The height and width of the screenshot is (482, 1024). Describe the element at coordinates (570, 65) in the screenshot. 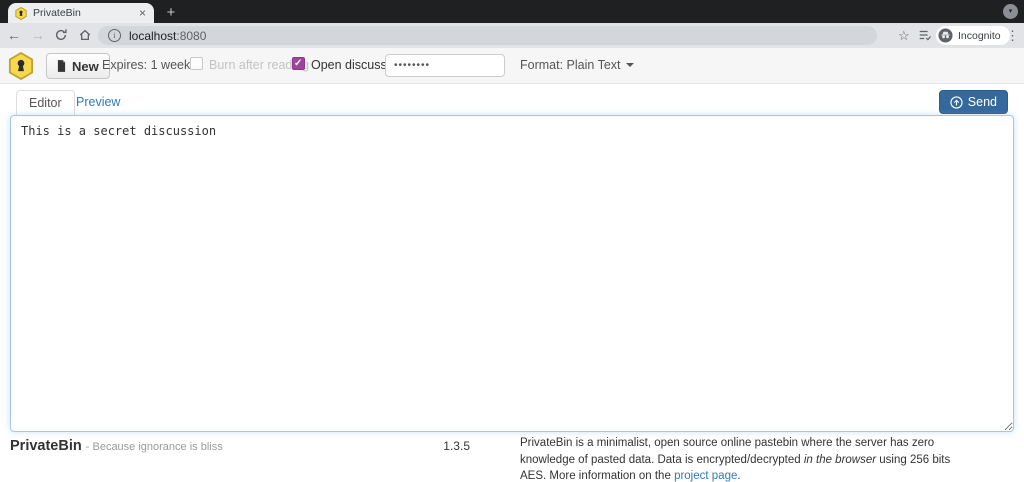

I see `format-label: Format: Plain Text` at that location.